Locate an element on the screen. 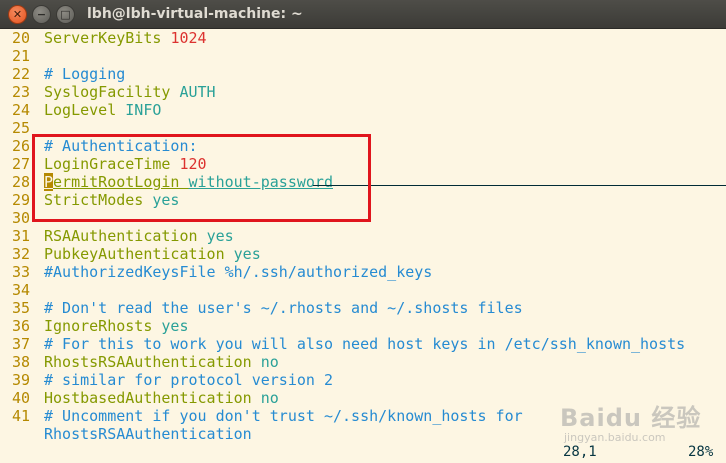 The width and height of the screenshot is (726, 463). editor-line: 31 RSAAuthentication yes is located at coordinates (363, 236).